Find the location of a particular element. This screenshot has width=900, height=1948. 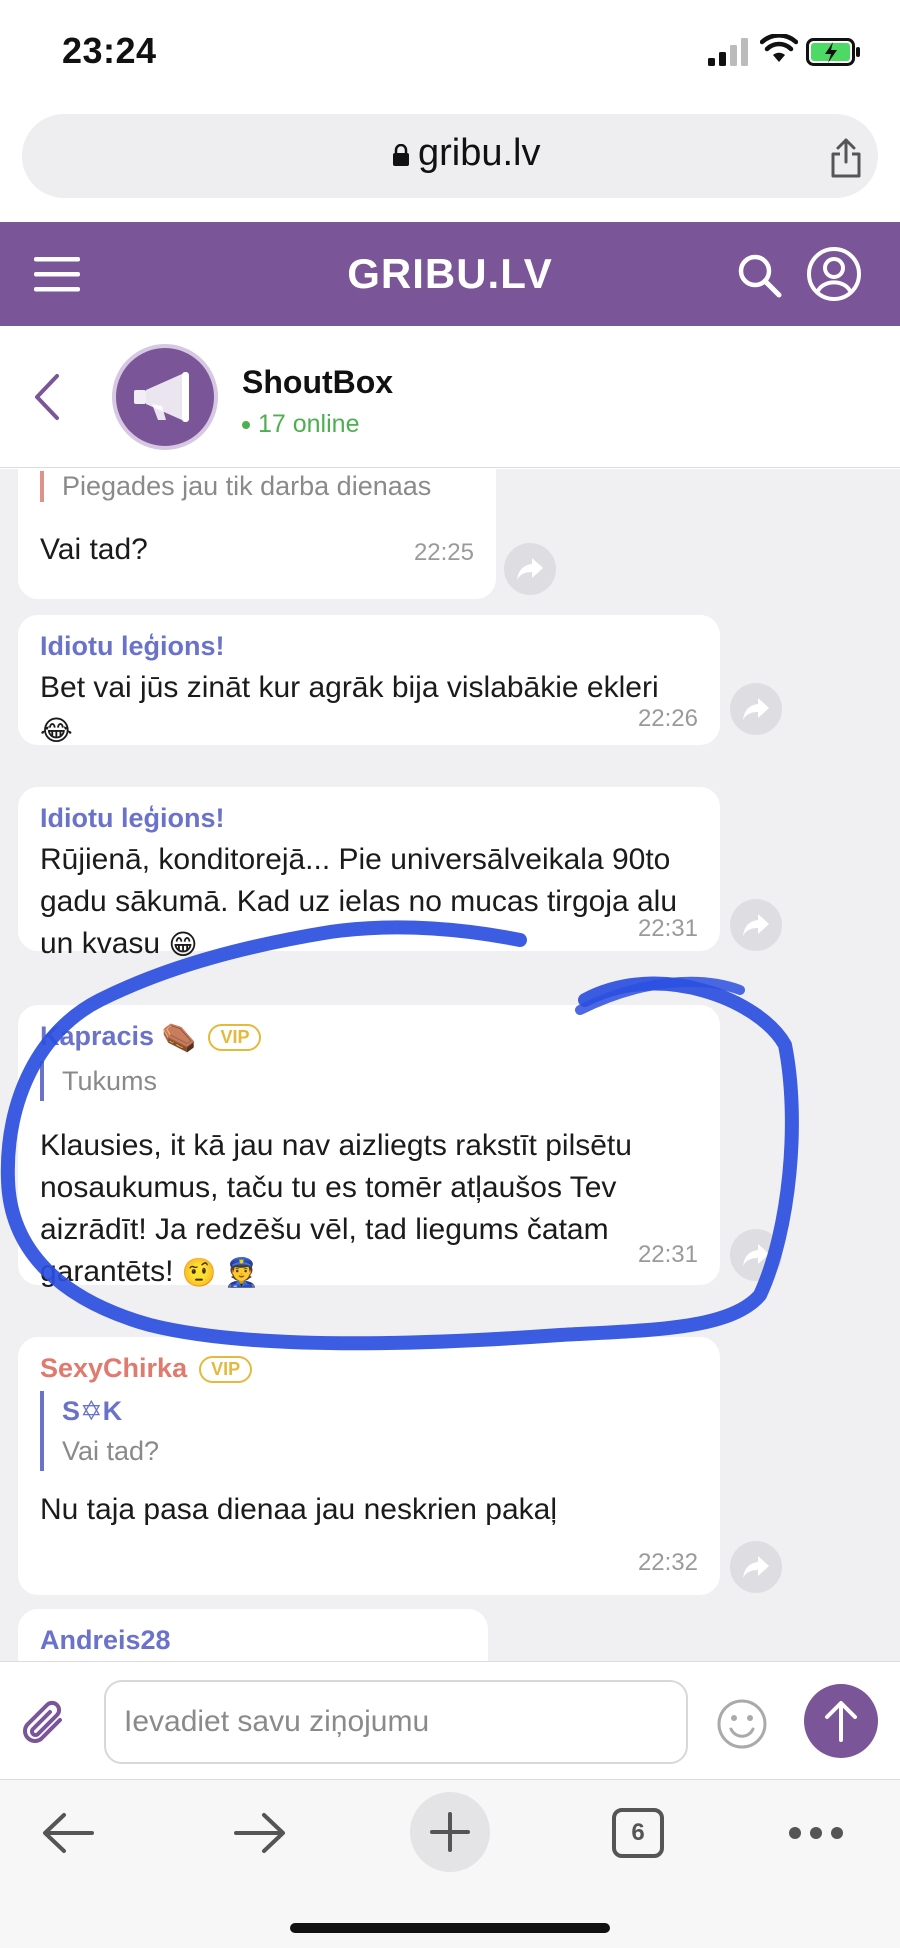

online-dot-icon is located at coordinates (246, 425).